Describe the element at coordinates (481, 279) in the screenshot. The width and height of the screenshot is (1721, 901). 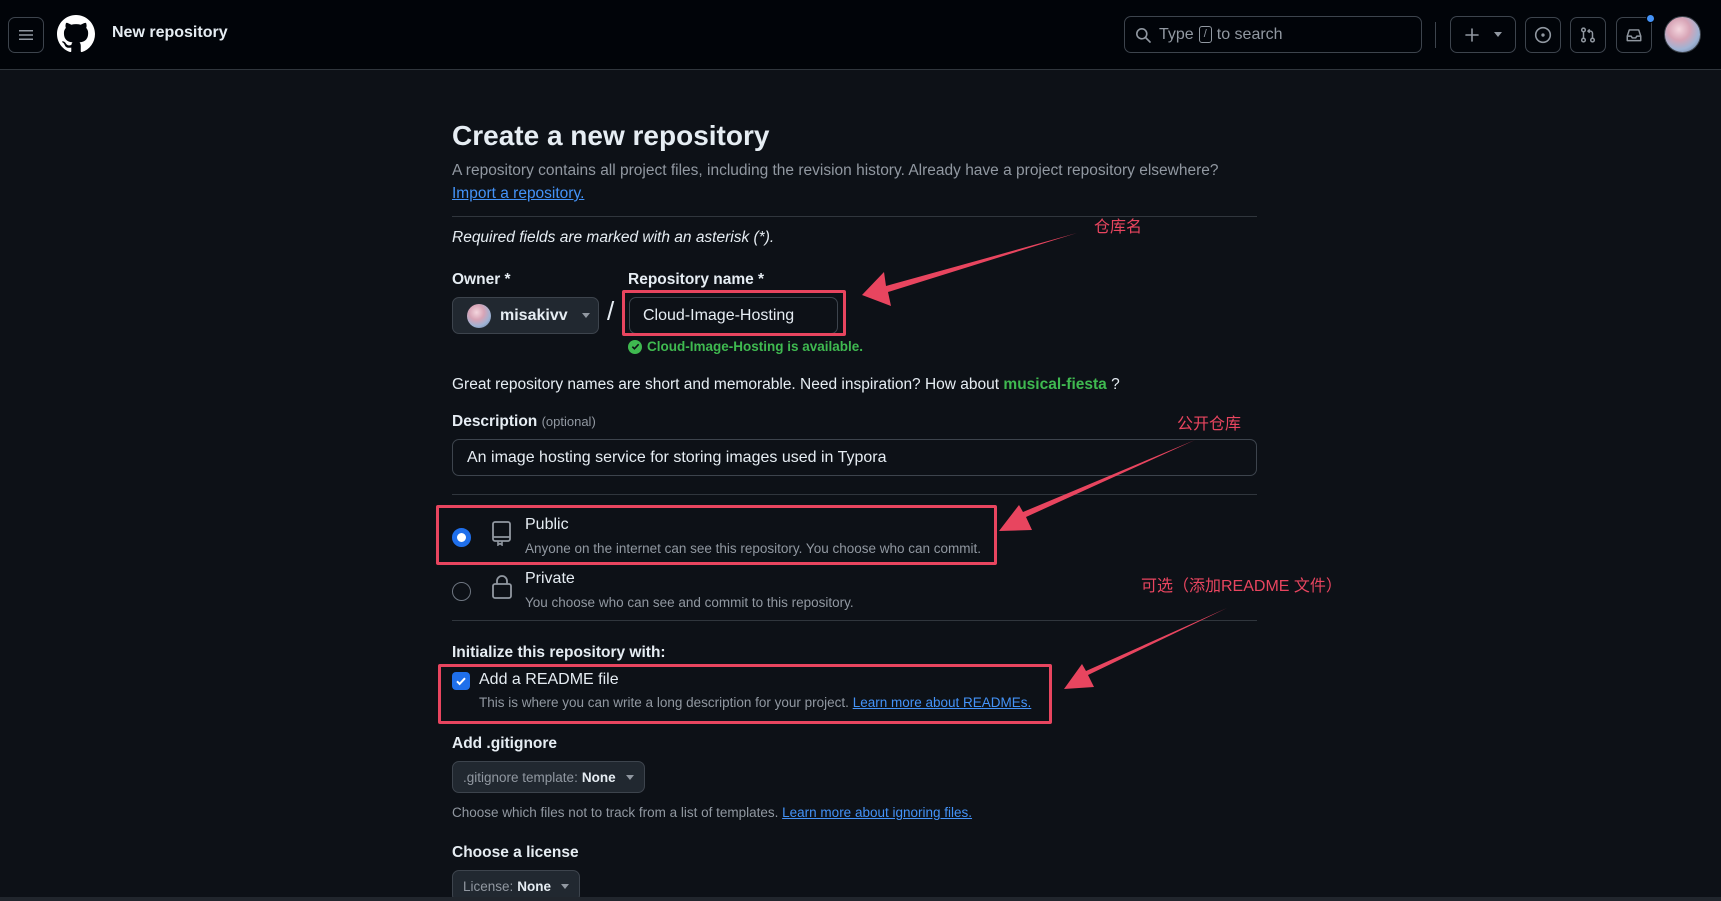
I see `owner-label: Owner *` at that location.